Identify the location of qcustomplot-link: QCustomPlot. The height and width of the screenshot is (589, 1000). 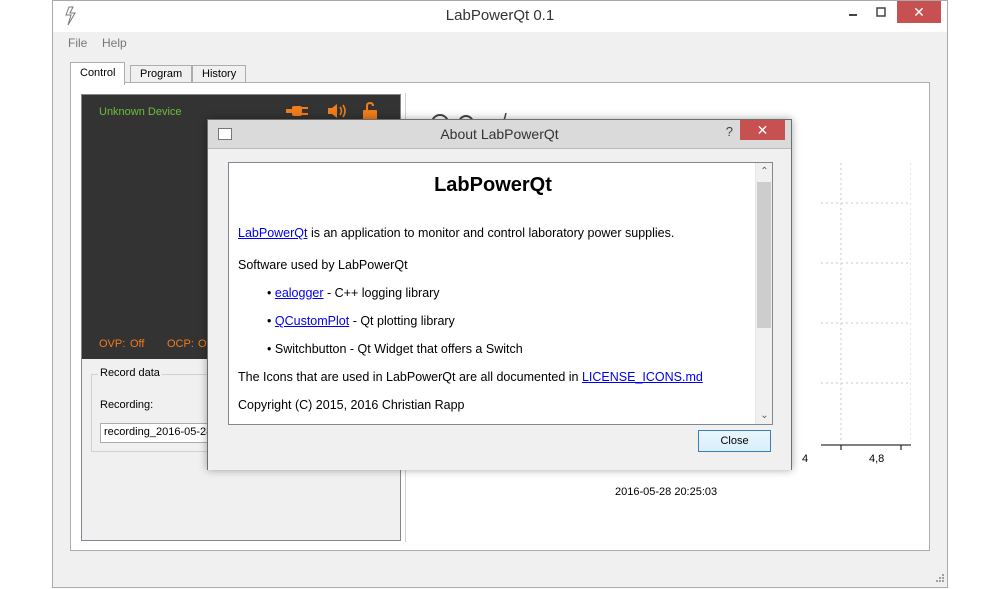
(312, 321).